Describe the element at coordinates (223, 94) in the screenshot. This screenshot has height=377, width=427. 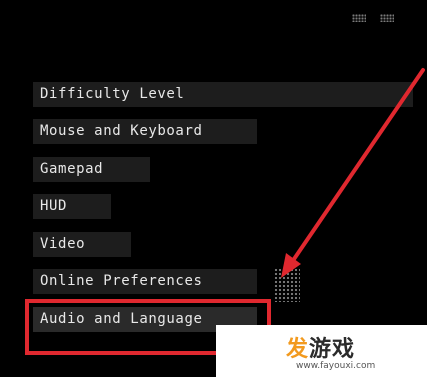
I see `menu-item-difficulty-level: Difficulty Level` at that location.